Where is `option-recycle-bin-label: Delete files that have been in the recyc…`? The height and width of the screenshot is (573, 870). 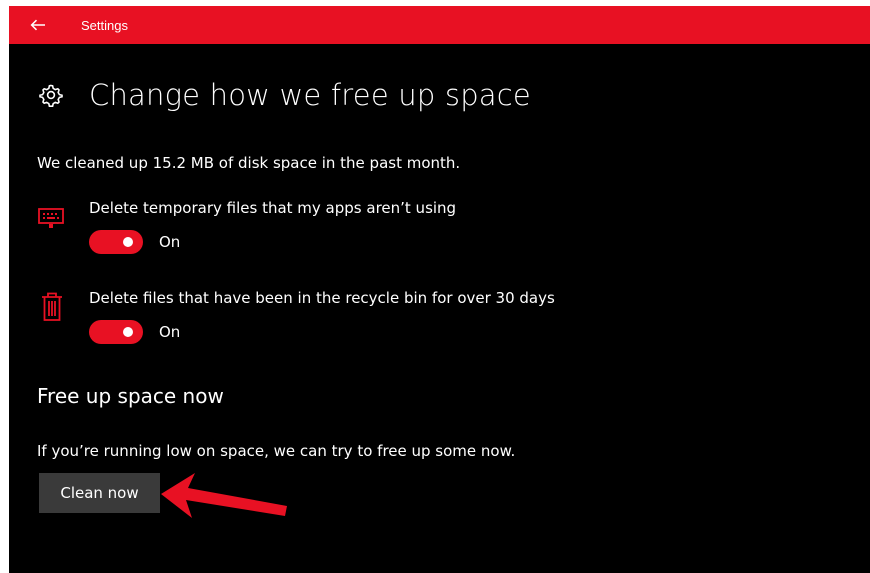 option-recycle-bin-label: Delete files that have been in the recyc… is located at coordinates (322, 298).